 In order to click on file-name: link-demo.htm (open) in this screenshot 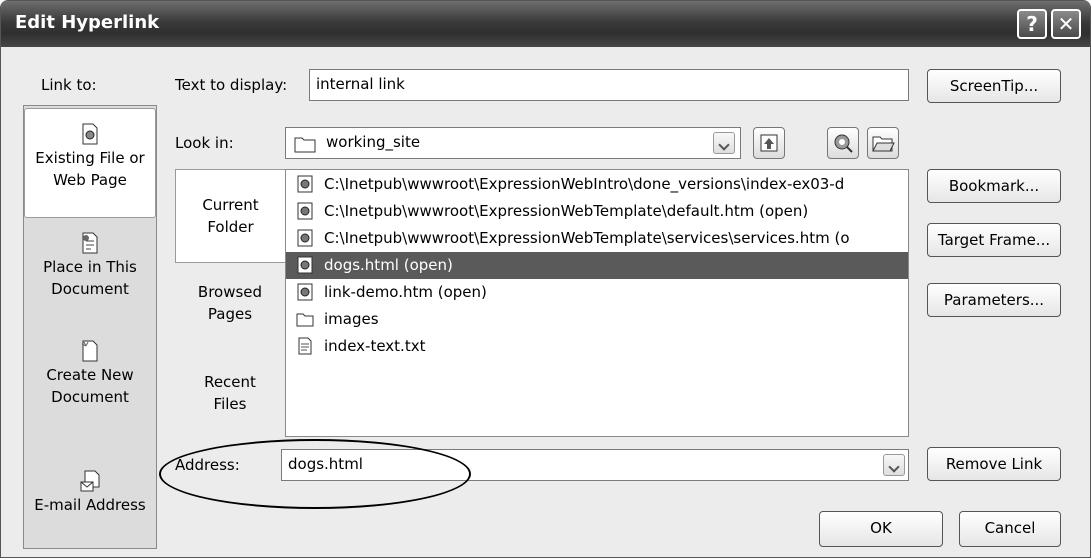, I will do `click(405, 292)`.